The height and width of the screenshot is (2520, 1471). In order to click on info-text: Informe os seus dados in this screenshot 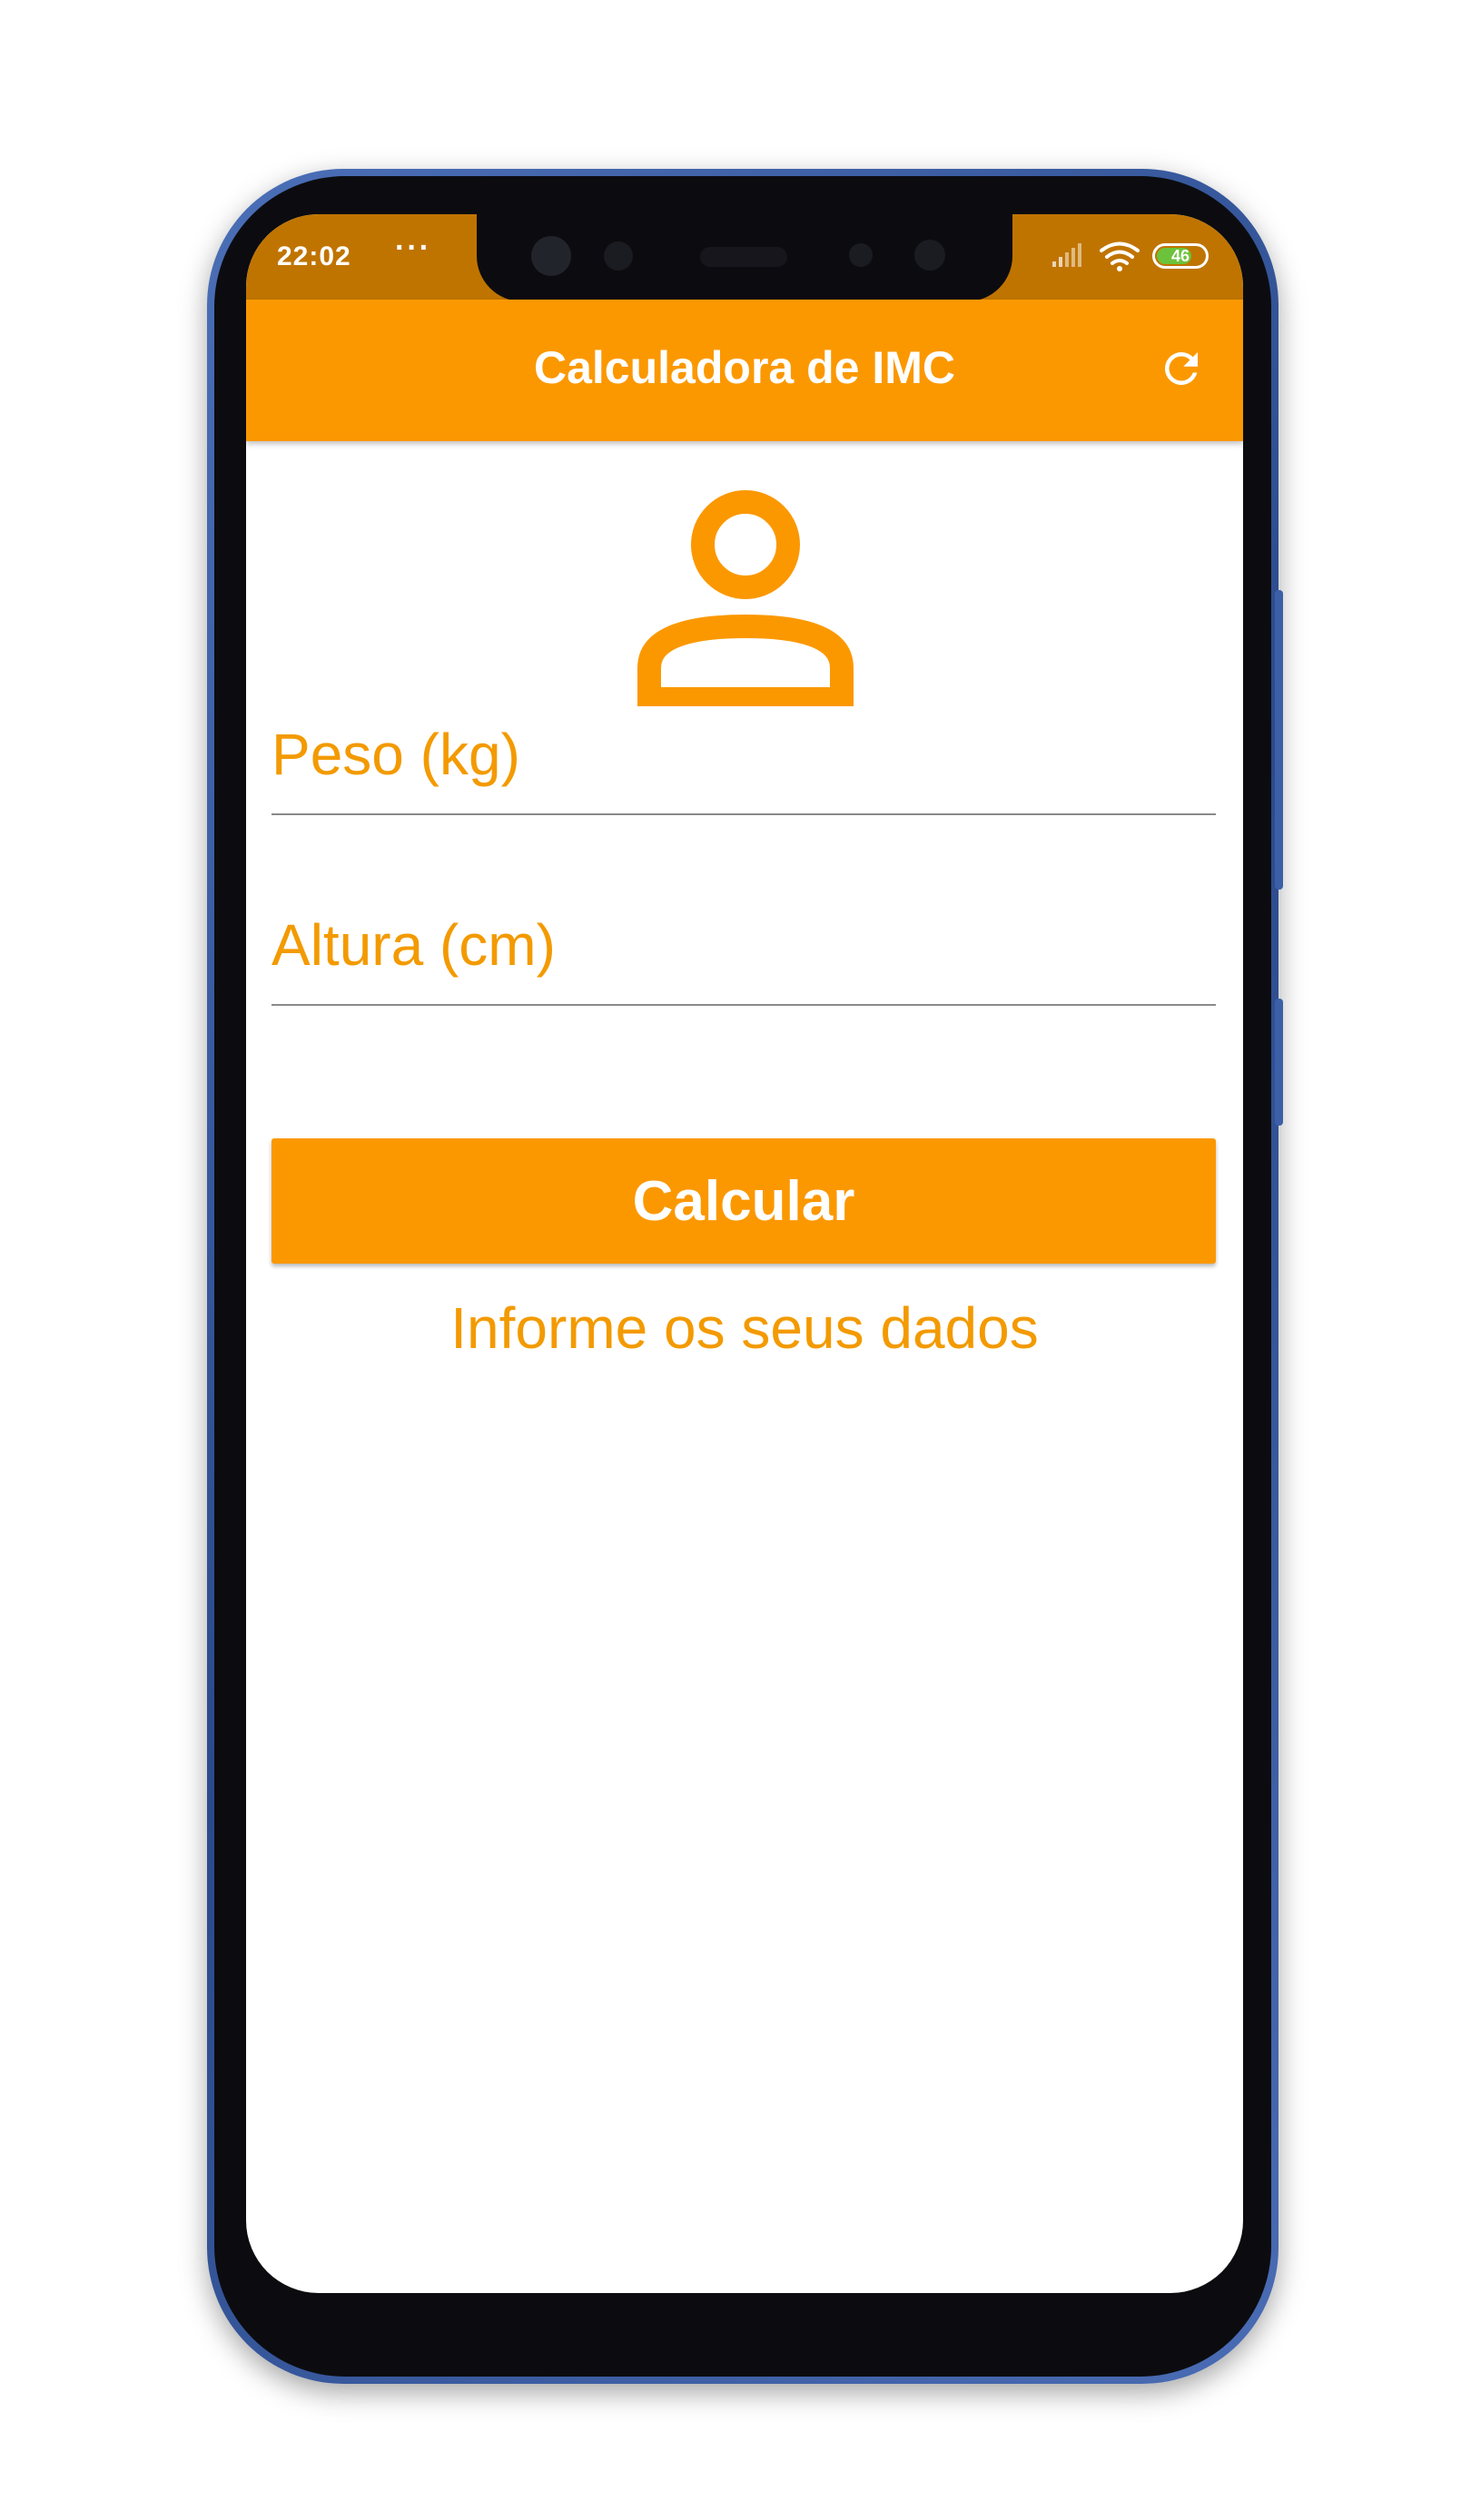, I will do `click(744, 1328)`.